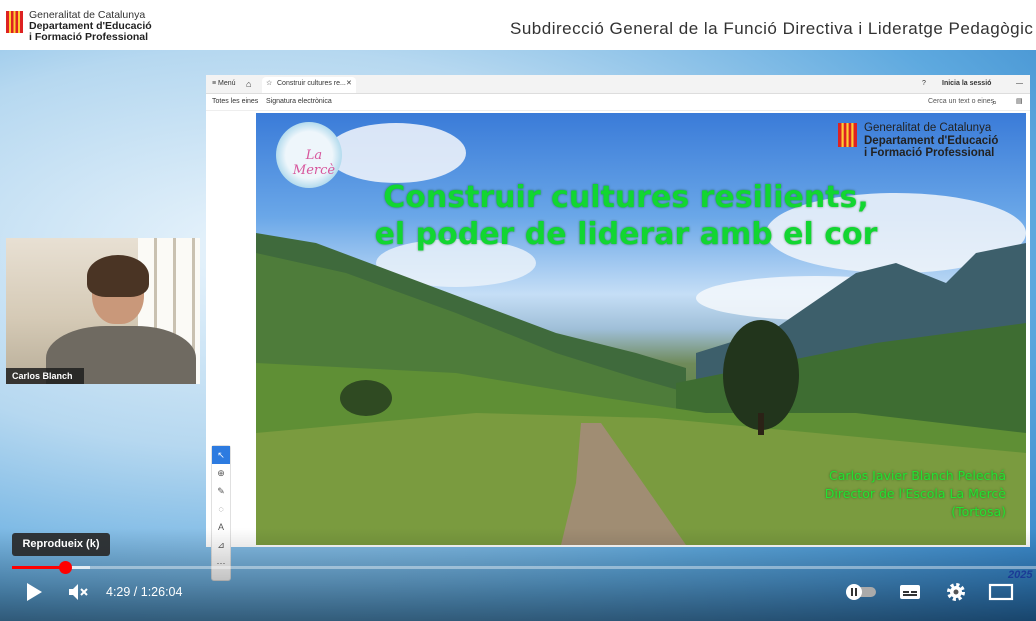 This screenshot has width=1036, height=621. Describe the element at coordinates (227, 83) in the screenshot. I see `menu-label: Menú` at that location.